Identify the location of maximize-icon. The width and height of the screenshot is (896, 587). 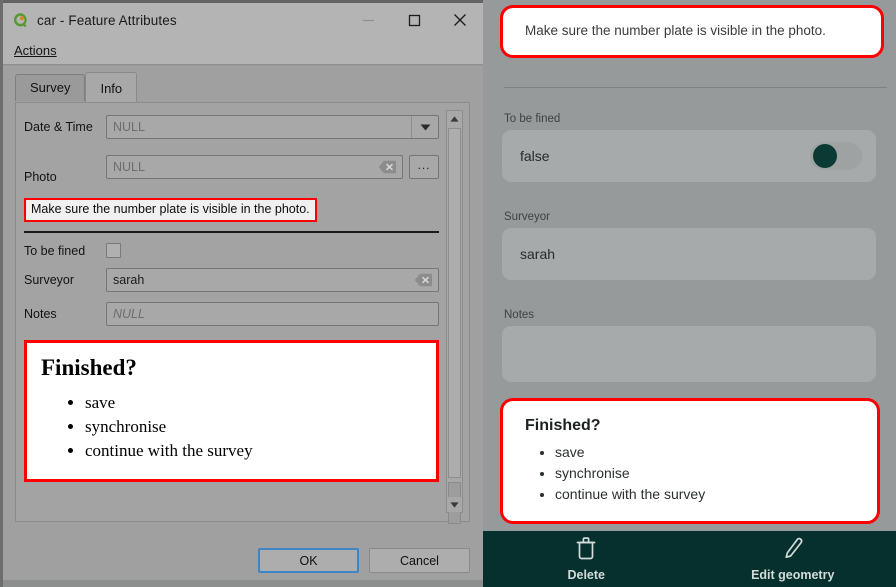
(414, 20).